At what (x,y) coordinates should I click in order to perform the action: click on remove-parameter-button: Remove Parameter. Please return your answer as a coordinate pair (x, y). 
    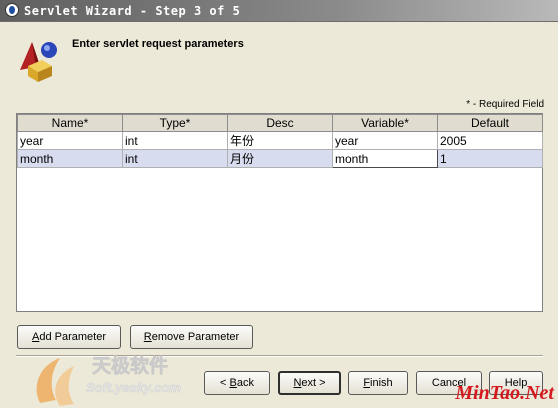
    Looking at the image, I should click on (191, 337).